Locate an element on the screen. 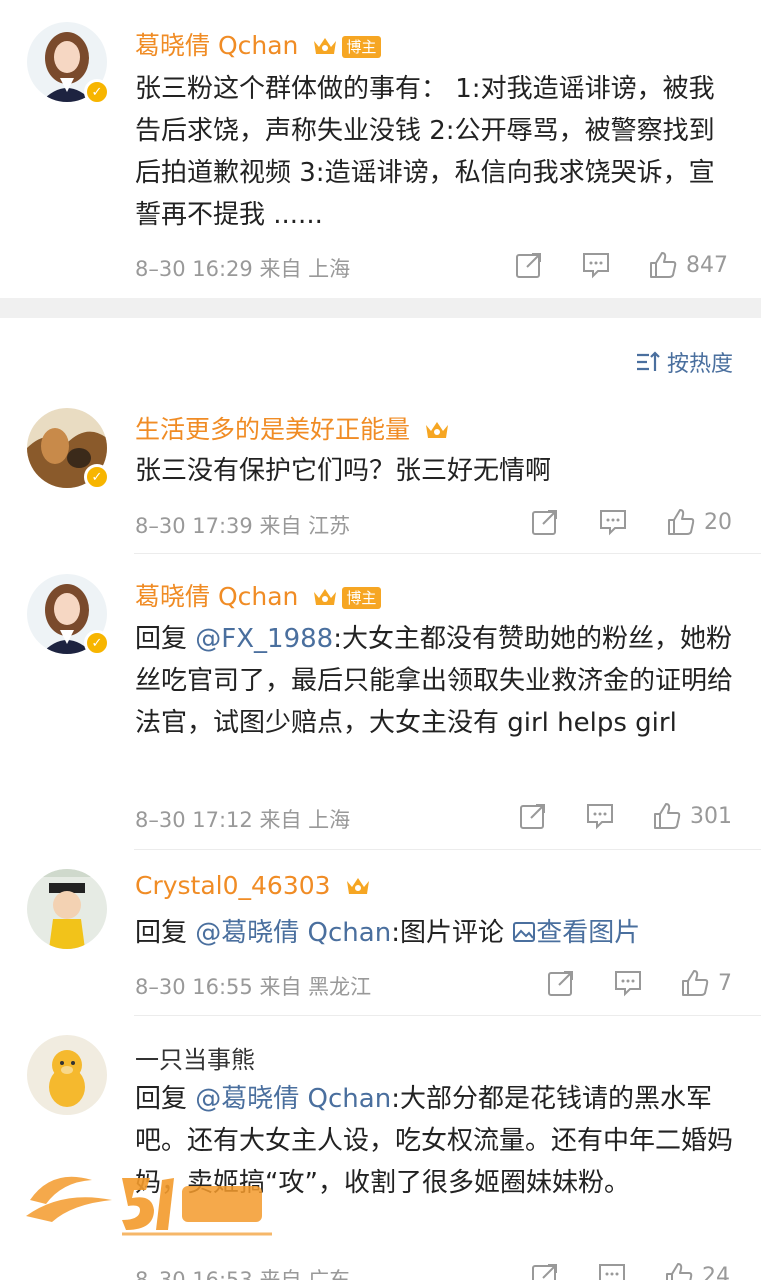  author-name-text: 生活更多的是美好正能量 is located at coordinates (272, 429).